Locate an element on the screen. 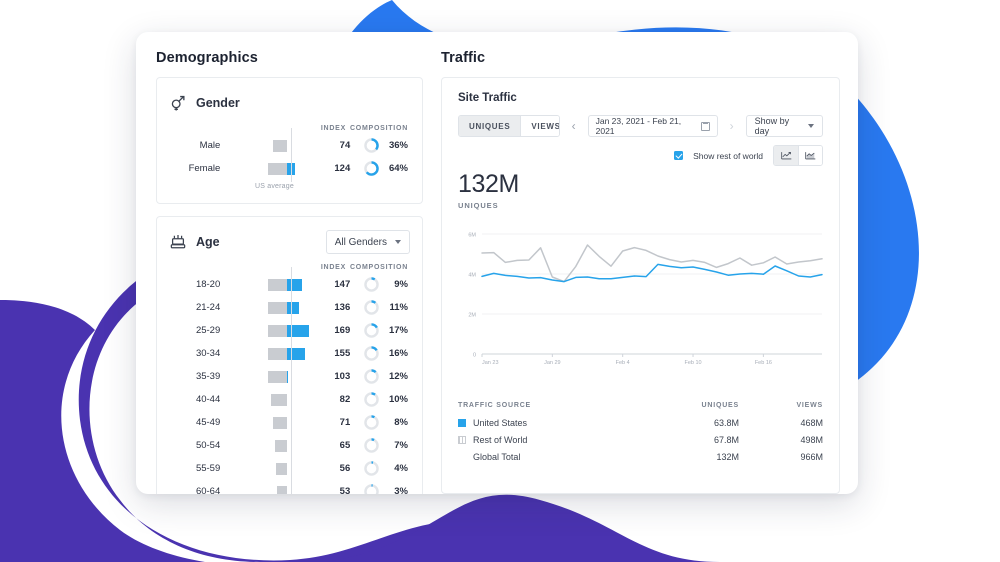 The image size is (1000, 562). age-column-headers: INDEX COMPOSITION is located at coordinates (289, 267).